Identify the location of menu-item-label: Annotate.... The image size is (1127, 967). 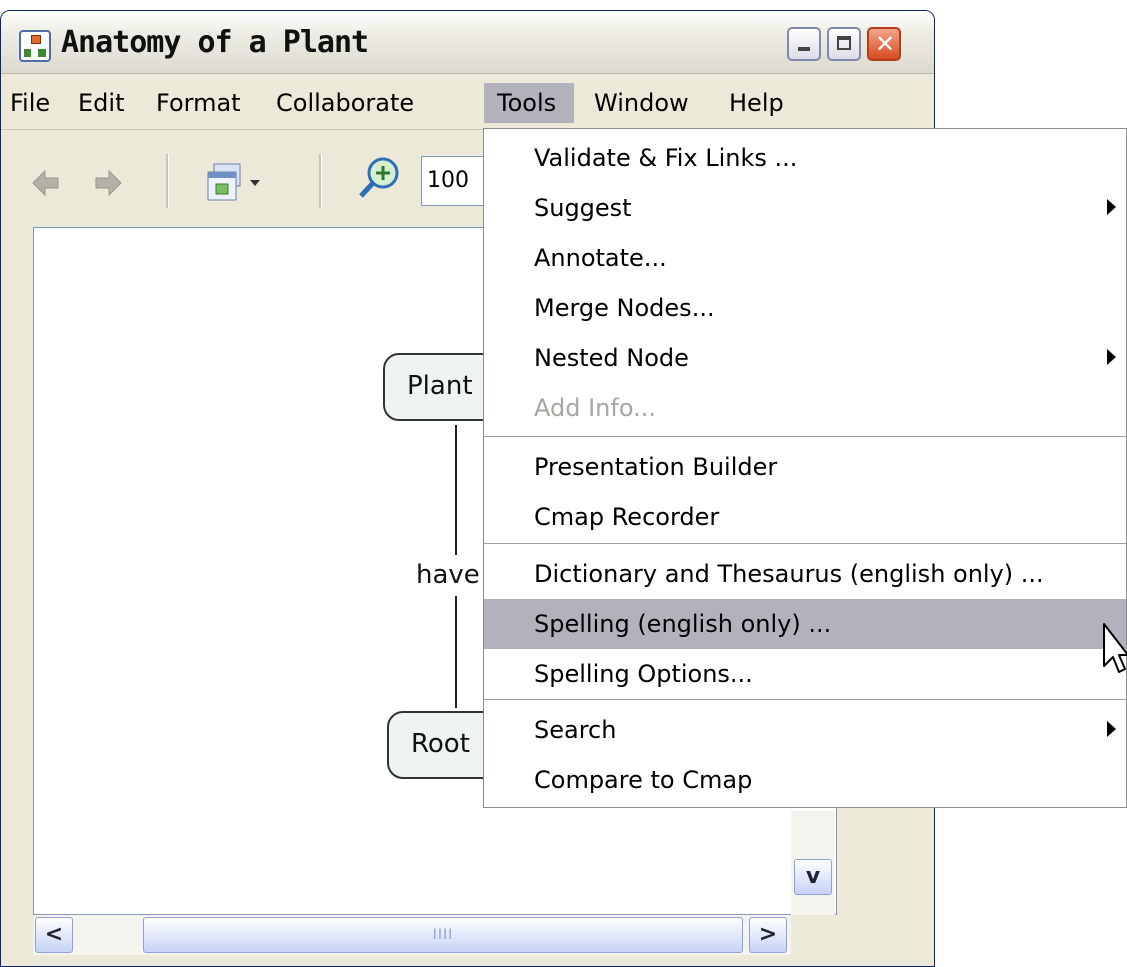
(600, 258).